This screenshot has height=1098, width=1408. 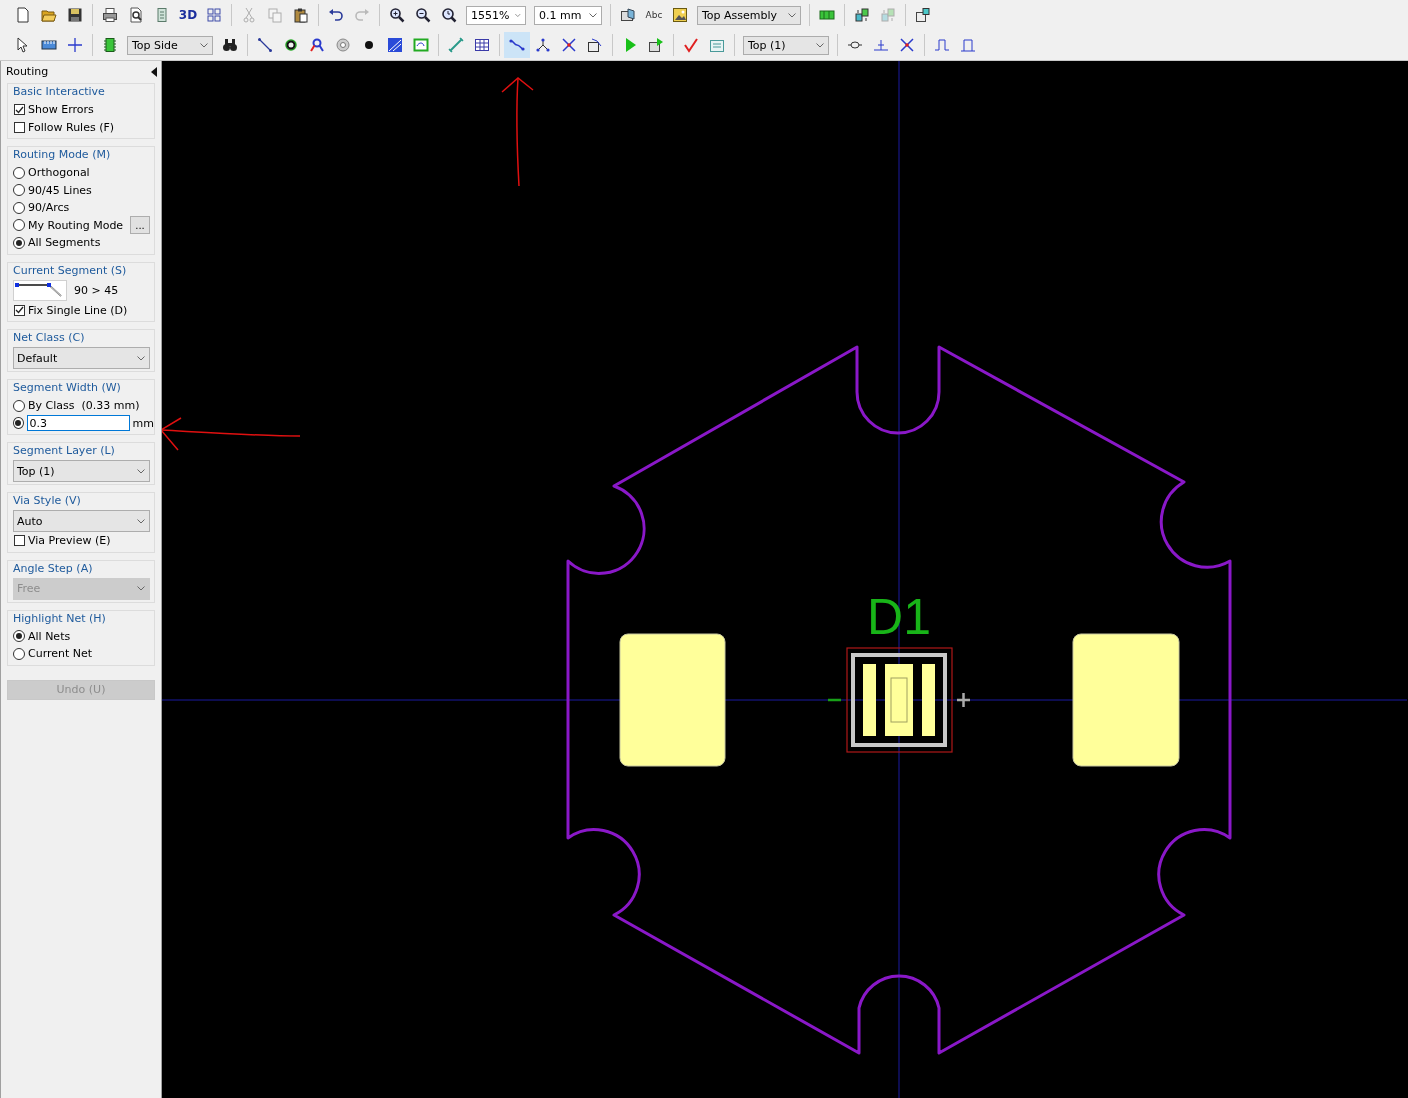 I want to click on save-icon, so click(x=75, y=15).